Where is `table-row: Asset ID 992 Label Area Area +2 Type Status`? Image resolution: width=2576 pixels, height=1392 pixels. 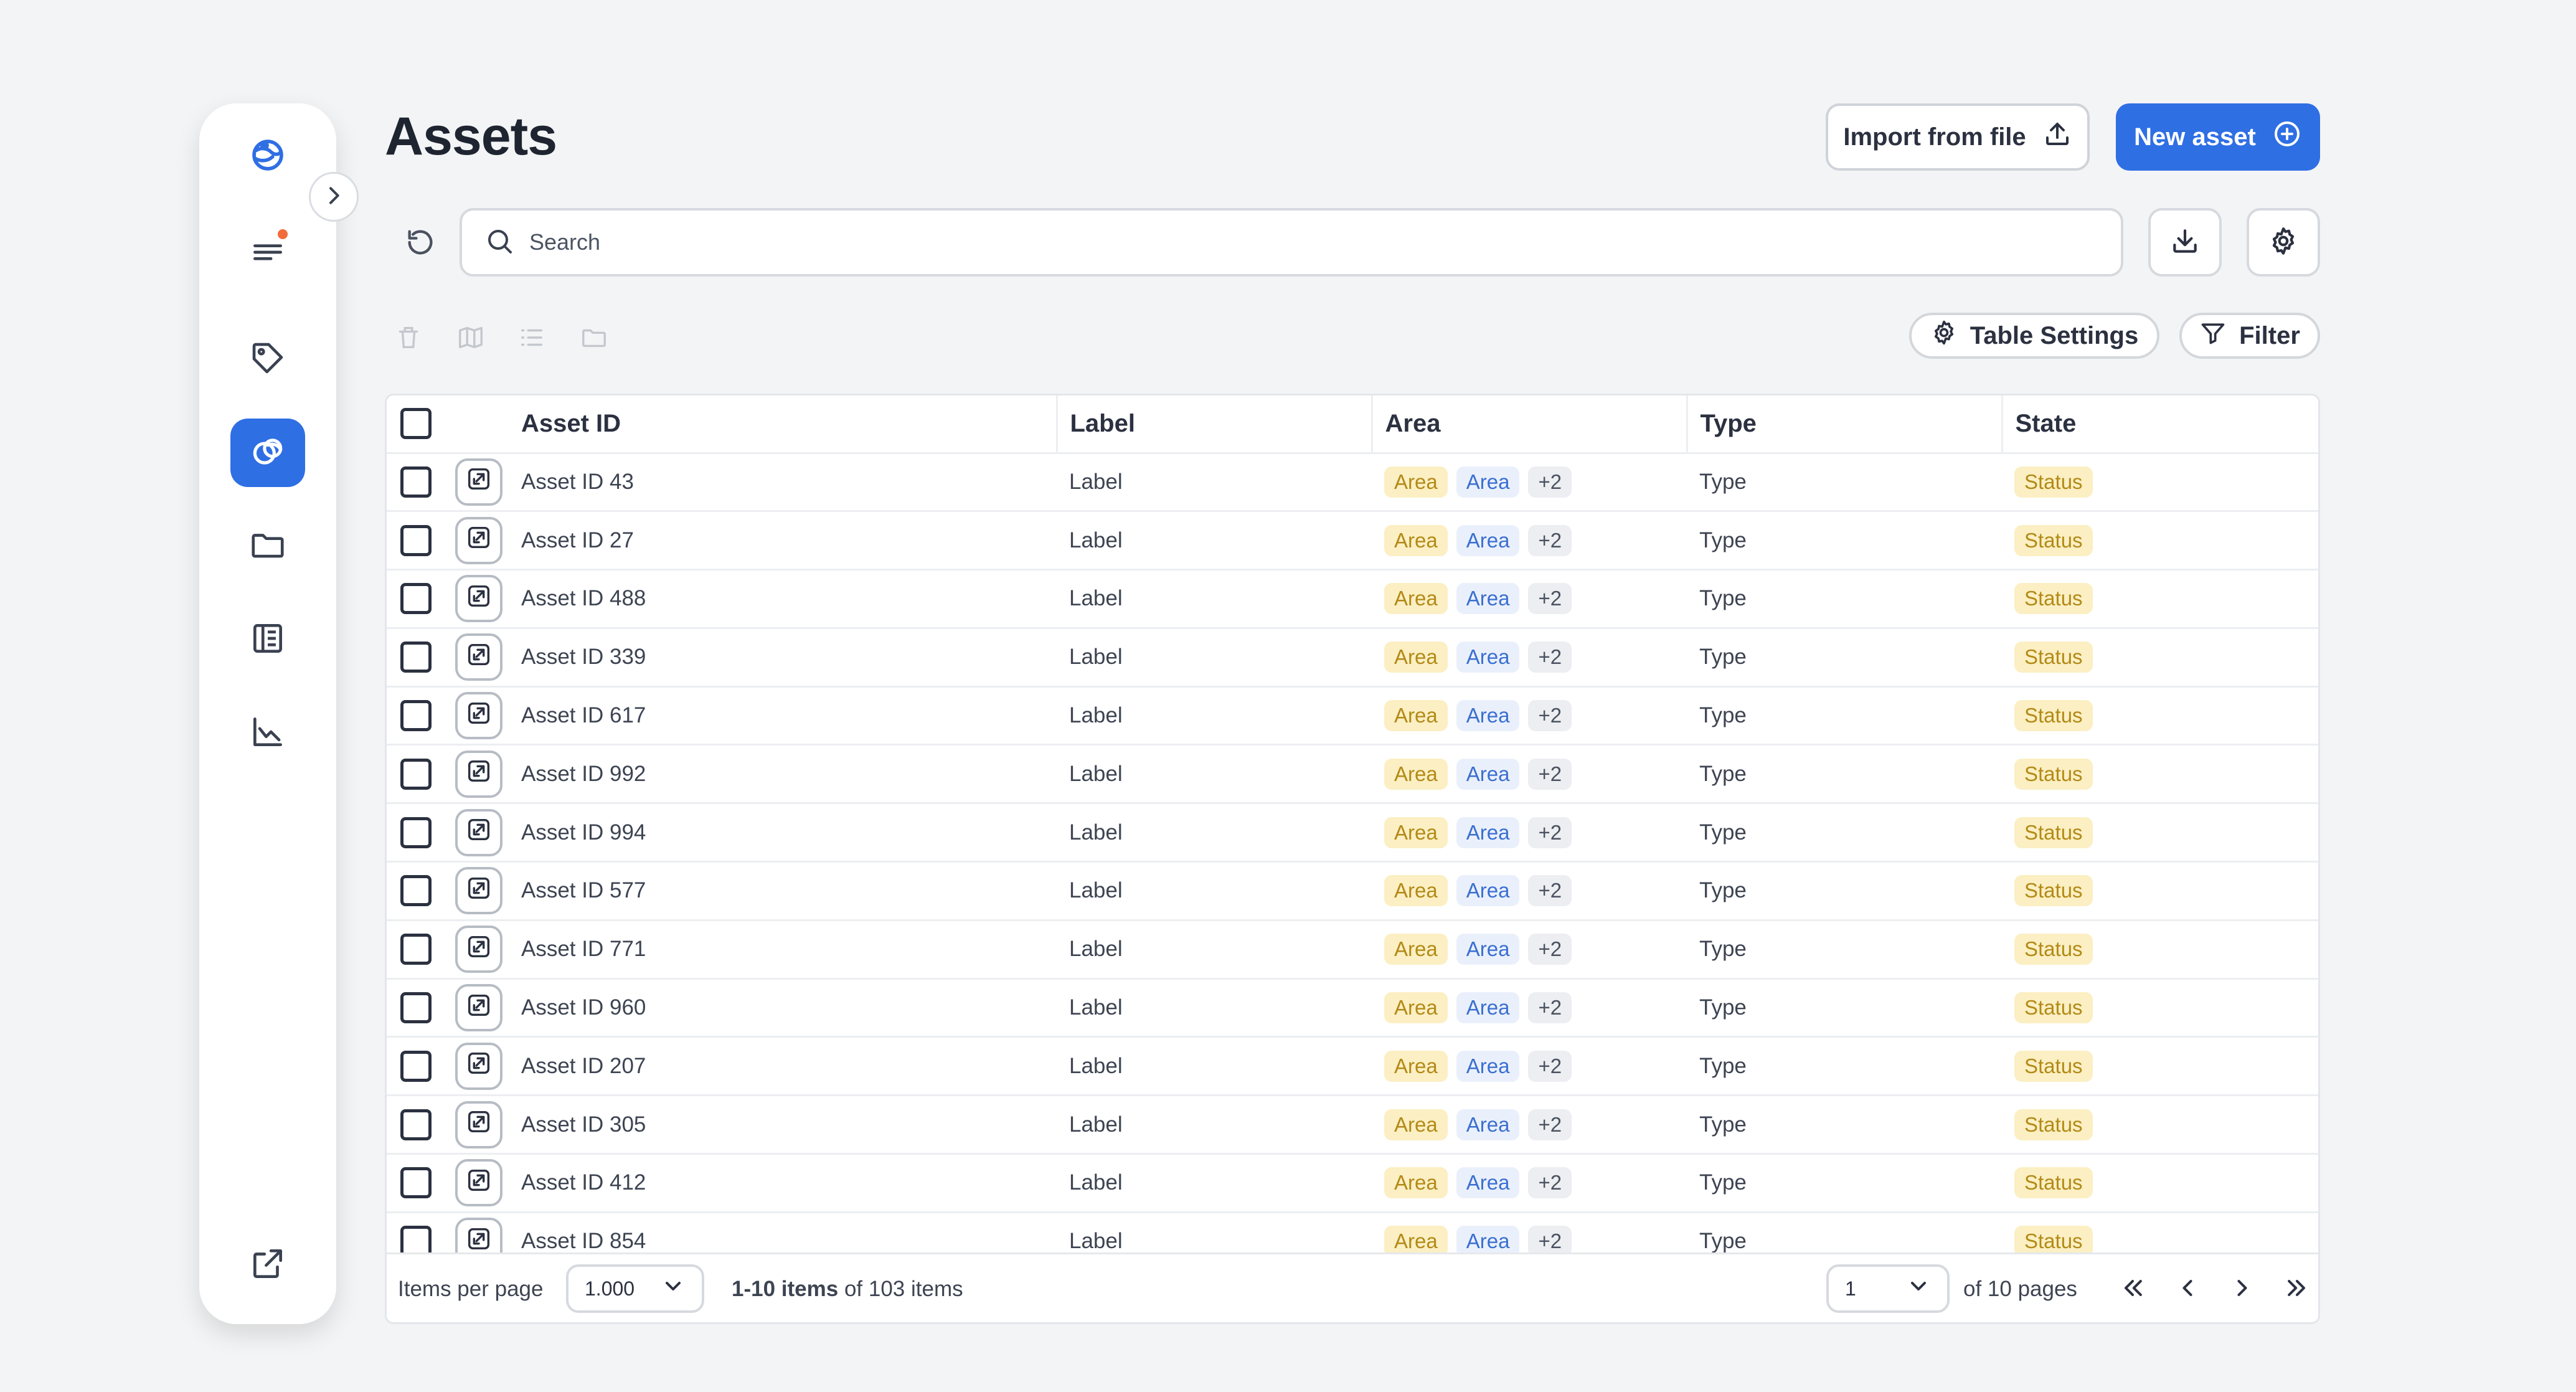
table-row: Asset ID 992 Label Area Area +2 Type Status is located at coordinates (1352, 774).